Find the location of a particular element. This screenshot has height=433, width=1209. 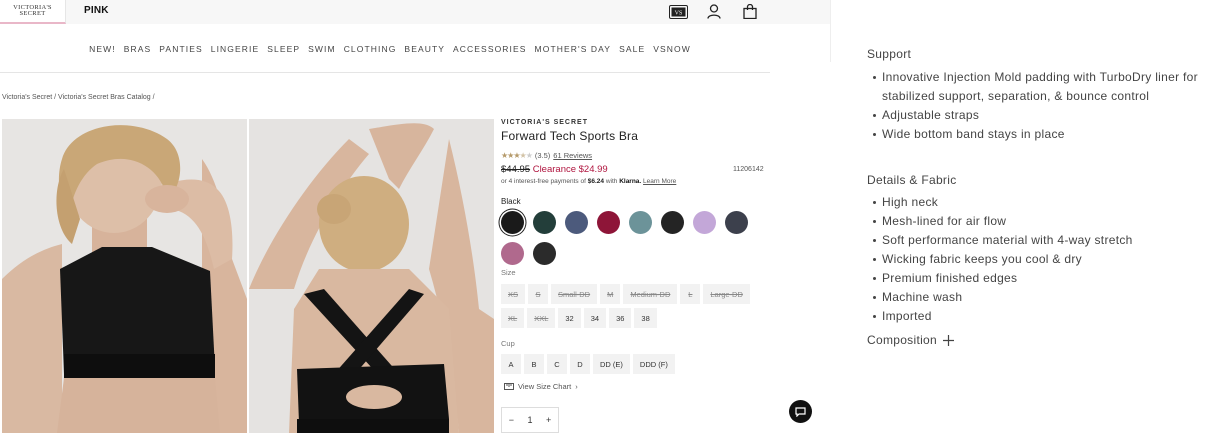

nav-item-accessories: ACCESSORIES is located at coordinates (490, 49).